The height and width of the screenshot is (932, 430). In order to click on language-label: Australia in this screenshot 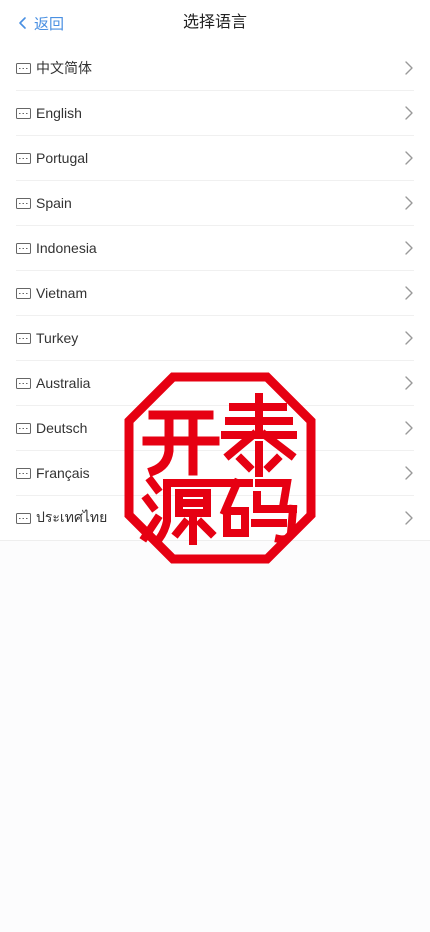, I will do `click(63, 383)`.